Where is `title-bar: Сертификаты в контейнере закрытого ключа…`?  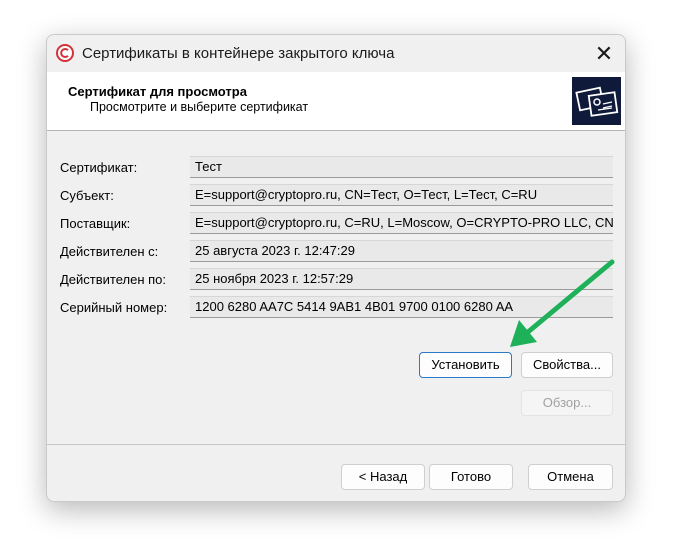 title-bar: Сертификаты в контейнере закрытого ключа… is located at coordinates (336, 53).